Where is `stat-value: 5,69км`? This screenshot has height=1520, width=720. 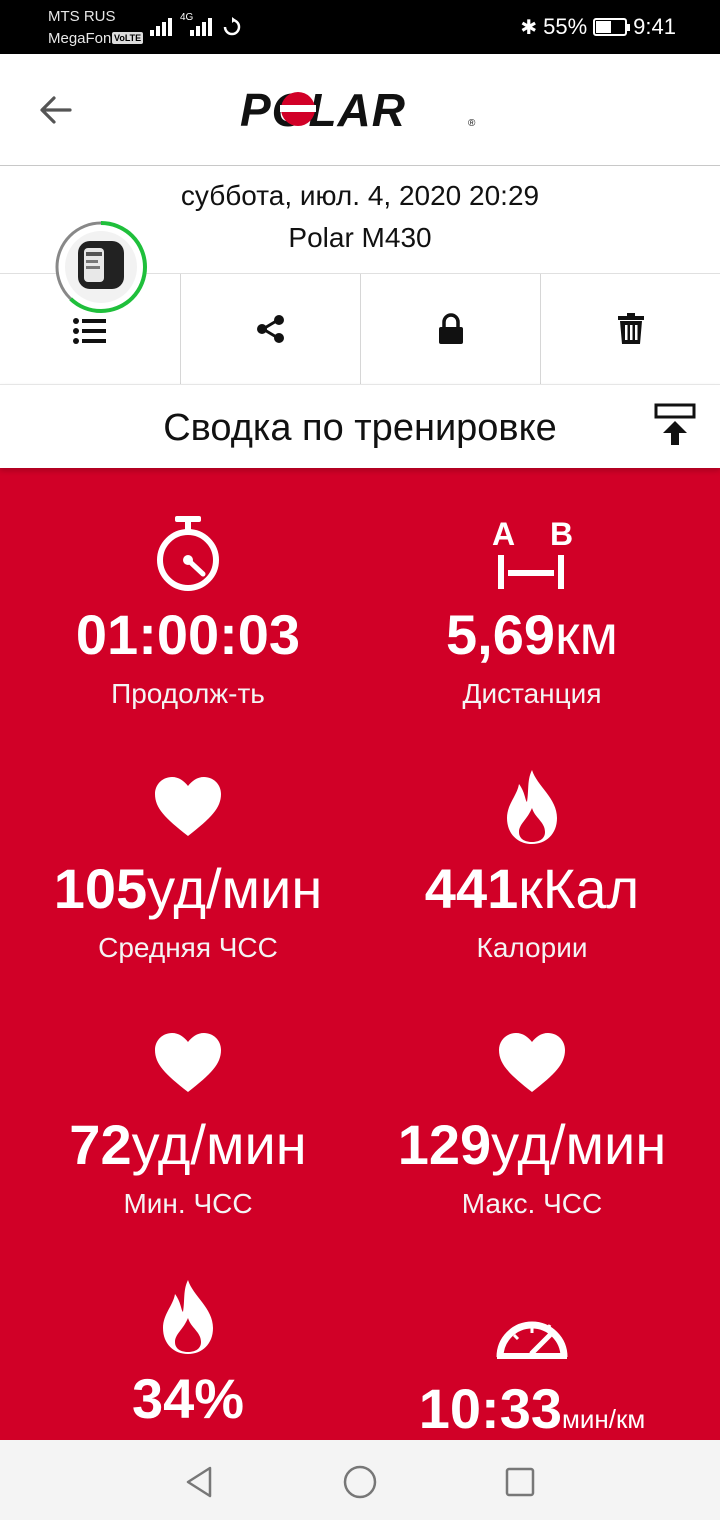
stat-value: 5,69км is located at coordinates (532, 634).